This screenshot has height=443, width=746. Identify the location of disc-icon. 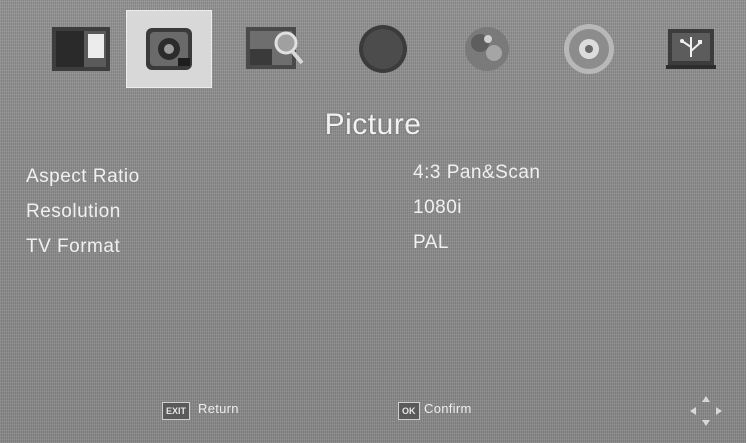
(589, 49).